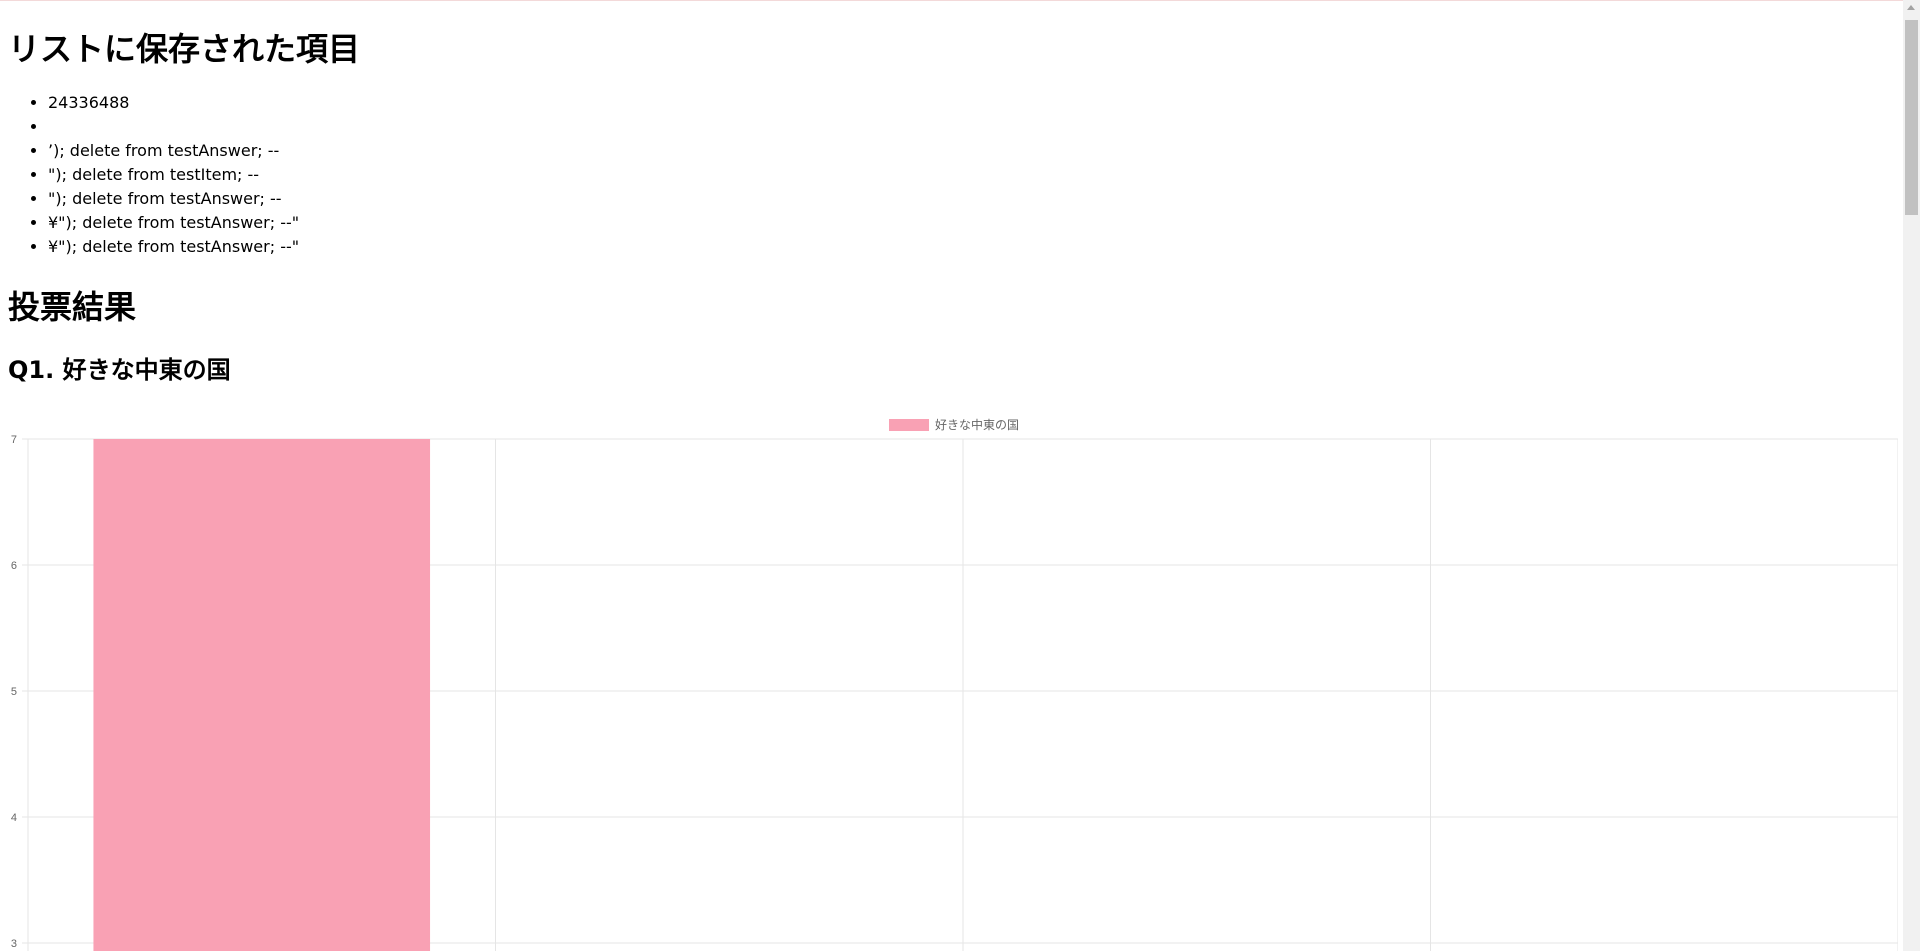 Image resolution: width=1920 pixels, height=951 pixels. What do you see at coordinates (72, 307) in the screenshot?
I see `results-heading: 投票結果` at bounding box center [72, 307].